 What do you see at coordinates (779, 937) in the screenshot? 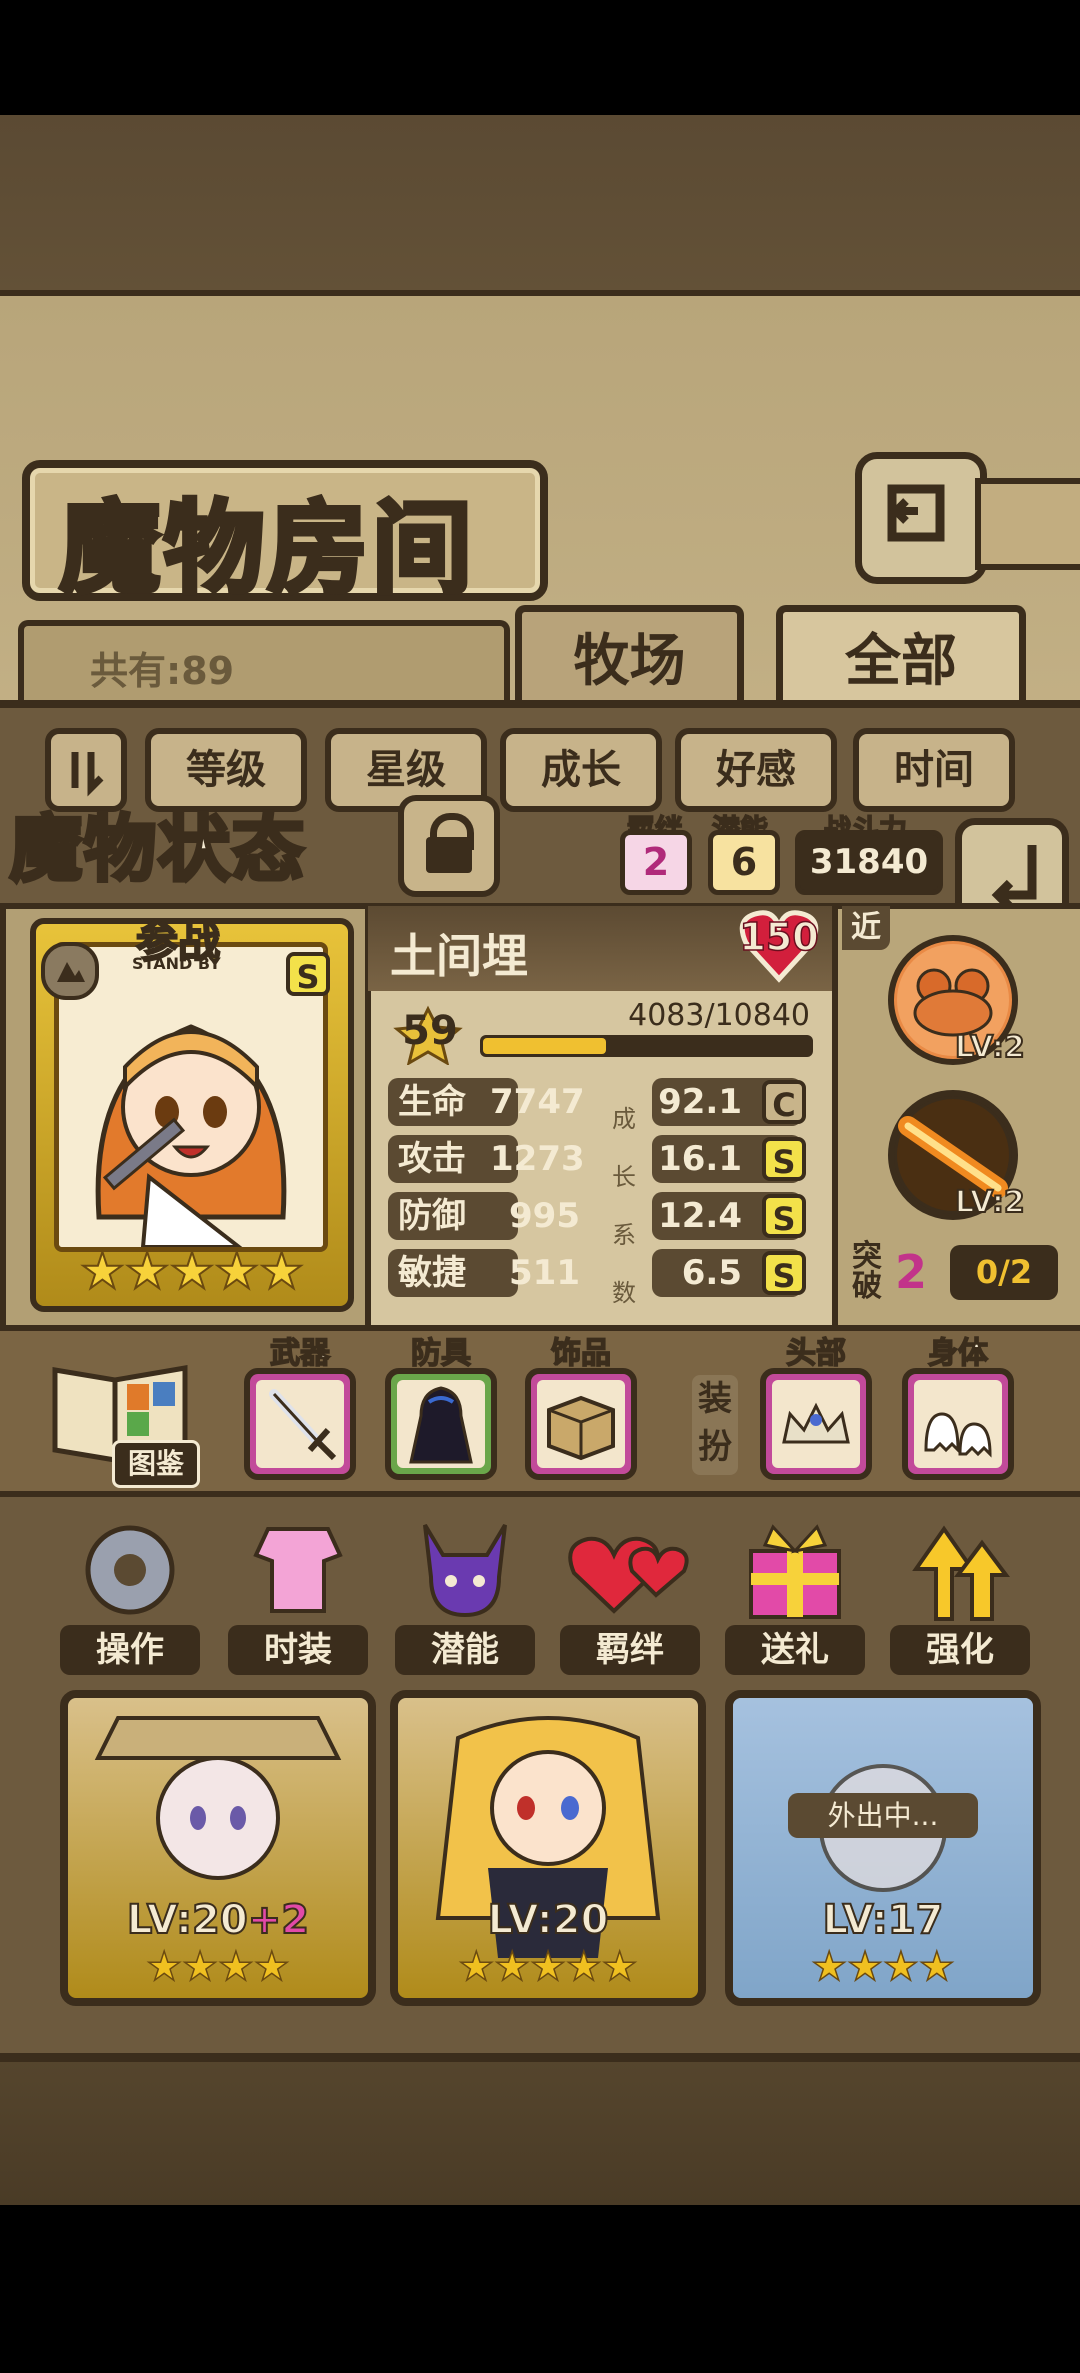
I see `heart-value: 150` at bounding box center [779, 937].